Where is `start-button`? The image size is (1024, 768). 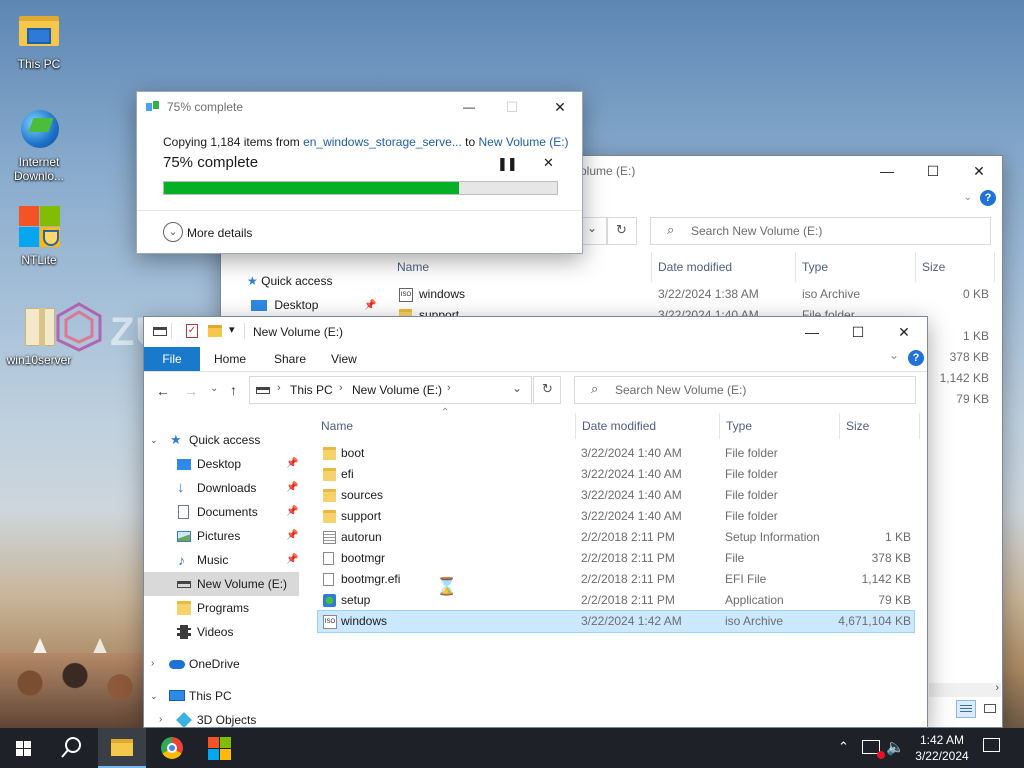
start-button is located at coordinates (24, 748).